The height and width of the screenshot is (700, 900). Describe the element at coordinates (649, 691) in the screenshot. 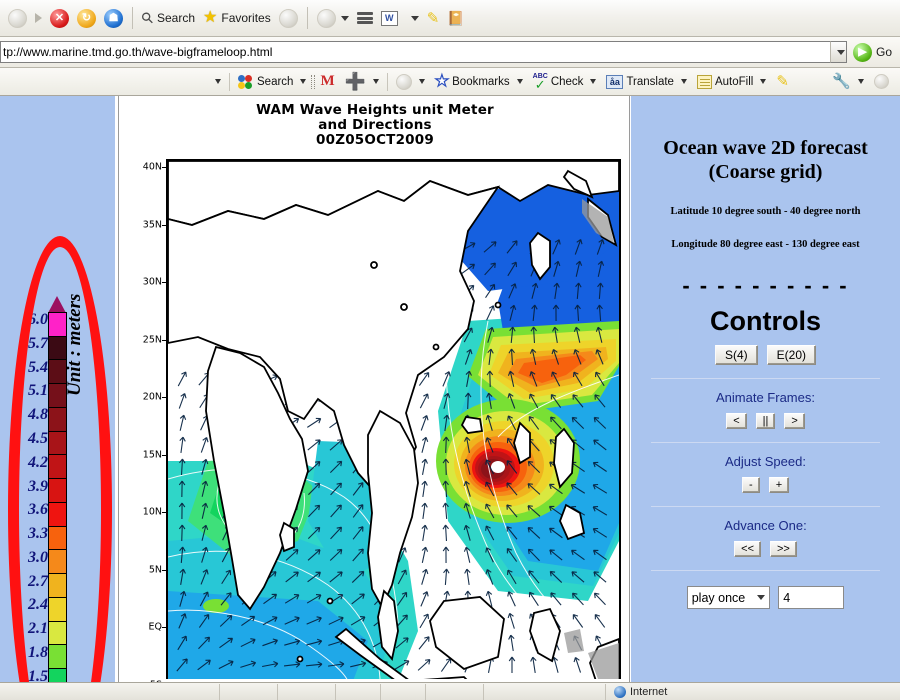

I see `status-zone-label: Internet` at that location.